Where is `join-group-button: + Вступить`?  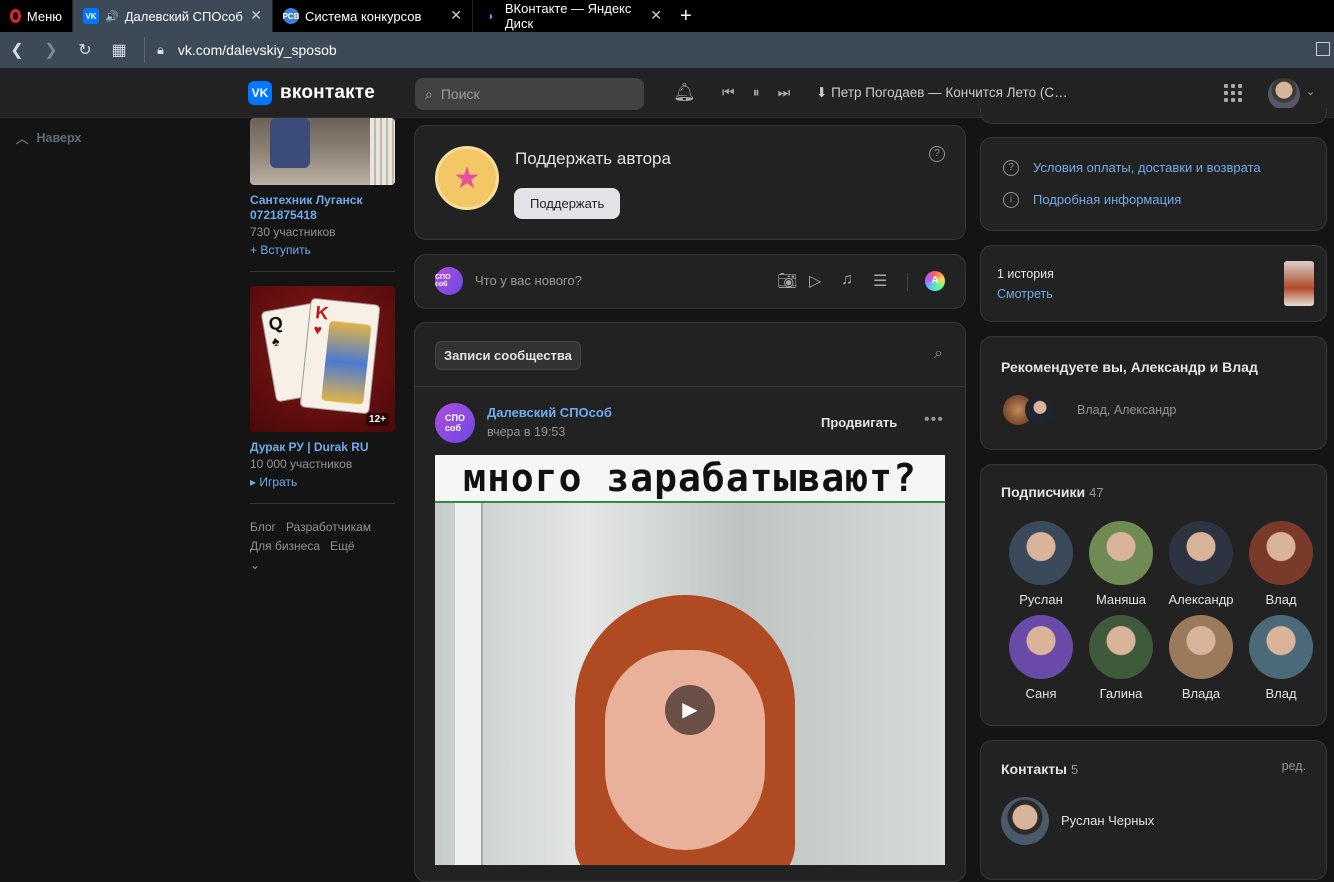
join-group-button: + Вступить is located at coordinates (322, 250).